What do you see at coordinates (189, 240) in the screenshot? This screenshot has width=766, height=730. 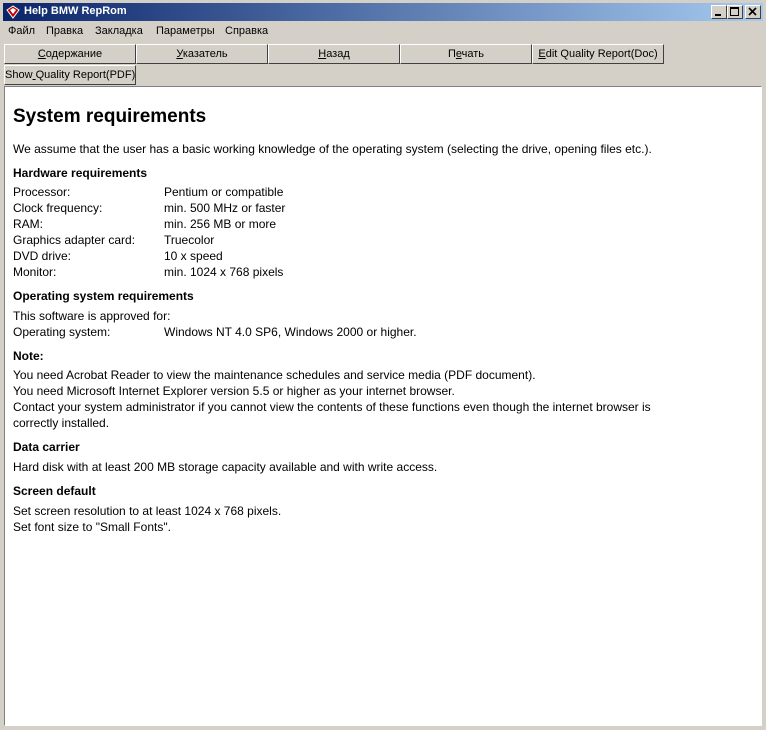 I see `hw-value-graphics: Truecolor` at bounding box center [189, 240].